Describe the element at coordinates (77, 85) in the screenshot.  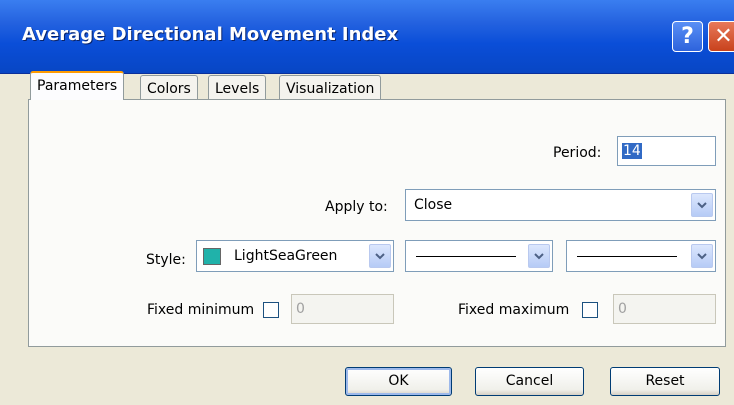
I see `tab-parameters: Parameters` at that location.